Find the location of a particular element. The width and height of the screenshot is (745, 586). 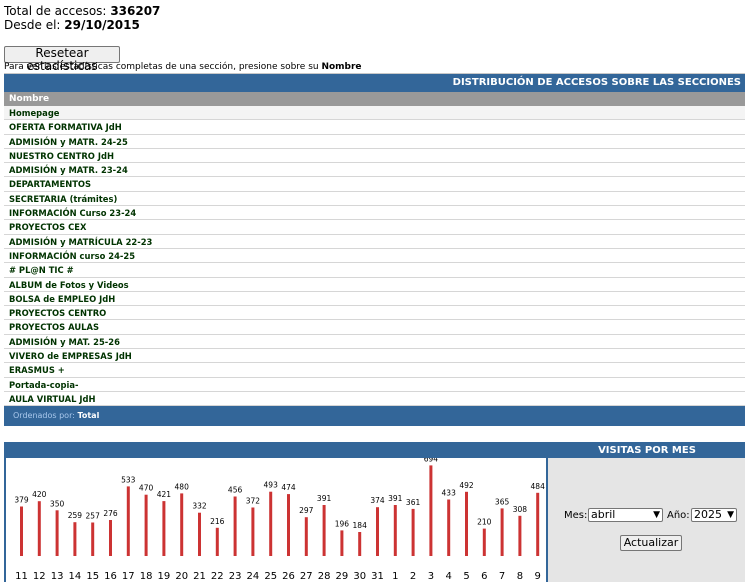

day-tick-label: 7 is located at coordinates (502, 576).